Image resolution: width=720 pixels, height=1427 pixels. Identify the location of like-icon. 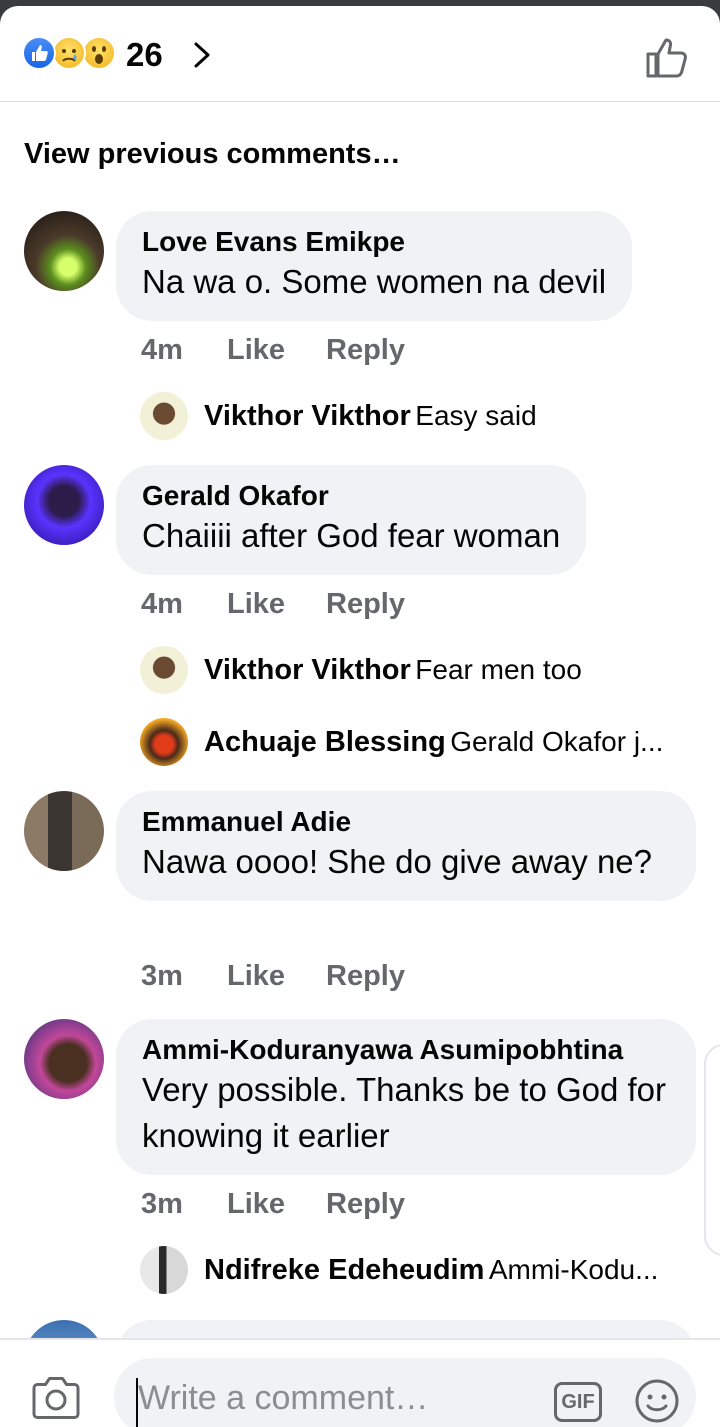
(39, 53).